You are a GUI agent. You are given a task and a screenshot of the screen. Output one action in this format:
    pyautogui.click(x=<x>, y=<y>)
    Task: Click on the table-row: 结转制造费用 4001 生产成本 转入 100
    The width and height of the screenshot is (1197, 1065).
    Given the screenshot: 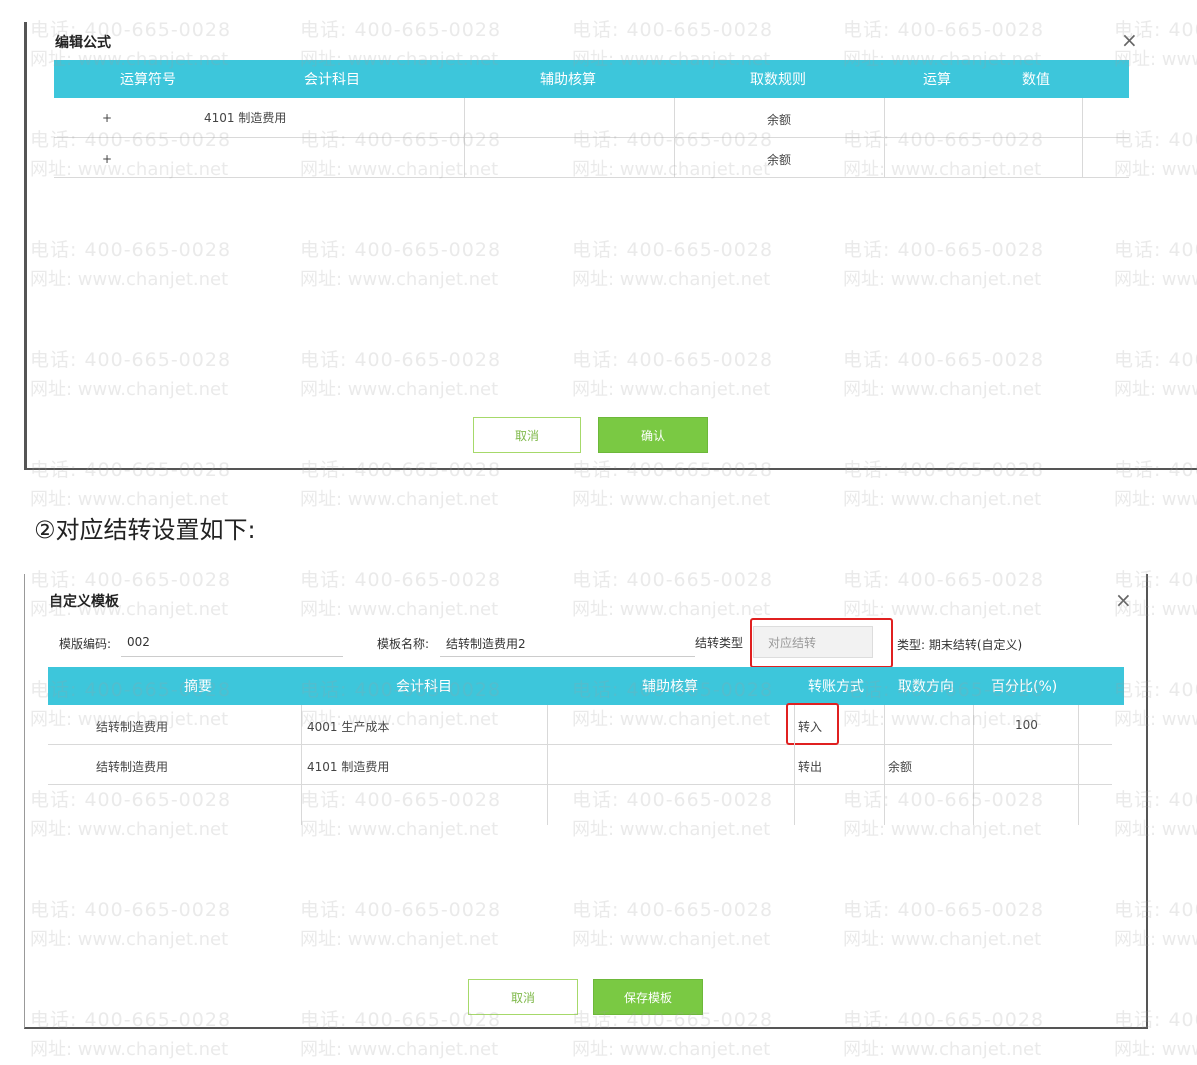 What is the action you would take?
    pyautogui.click(x=580, y=725)
    